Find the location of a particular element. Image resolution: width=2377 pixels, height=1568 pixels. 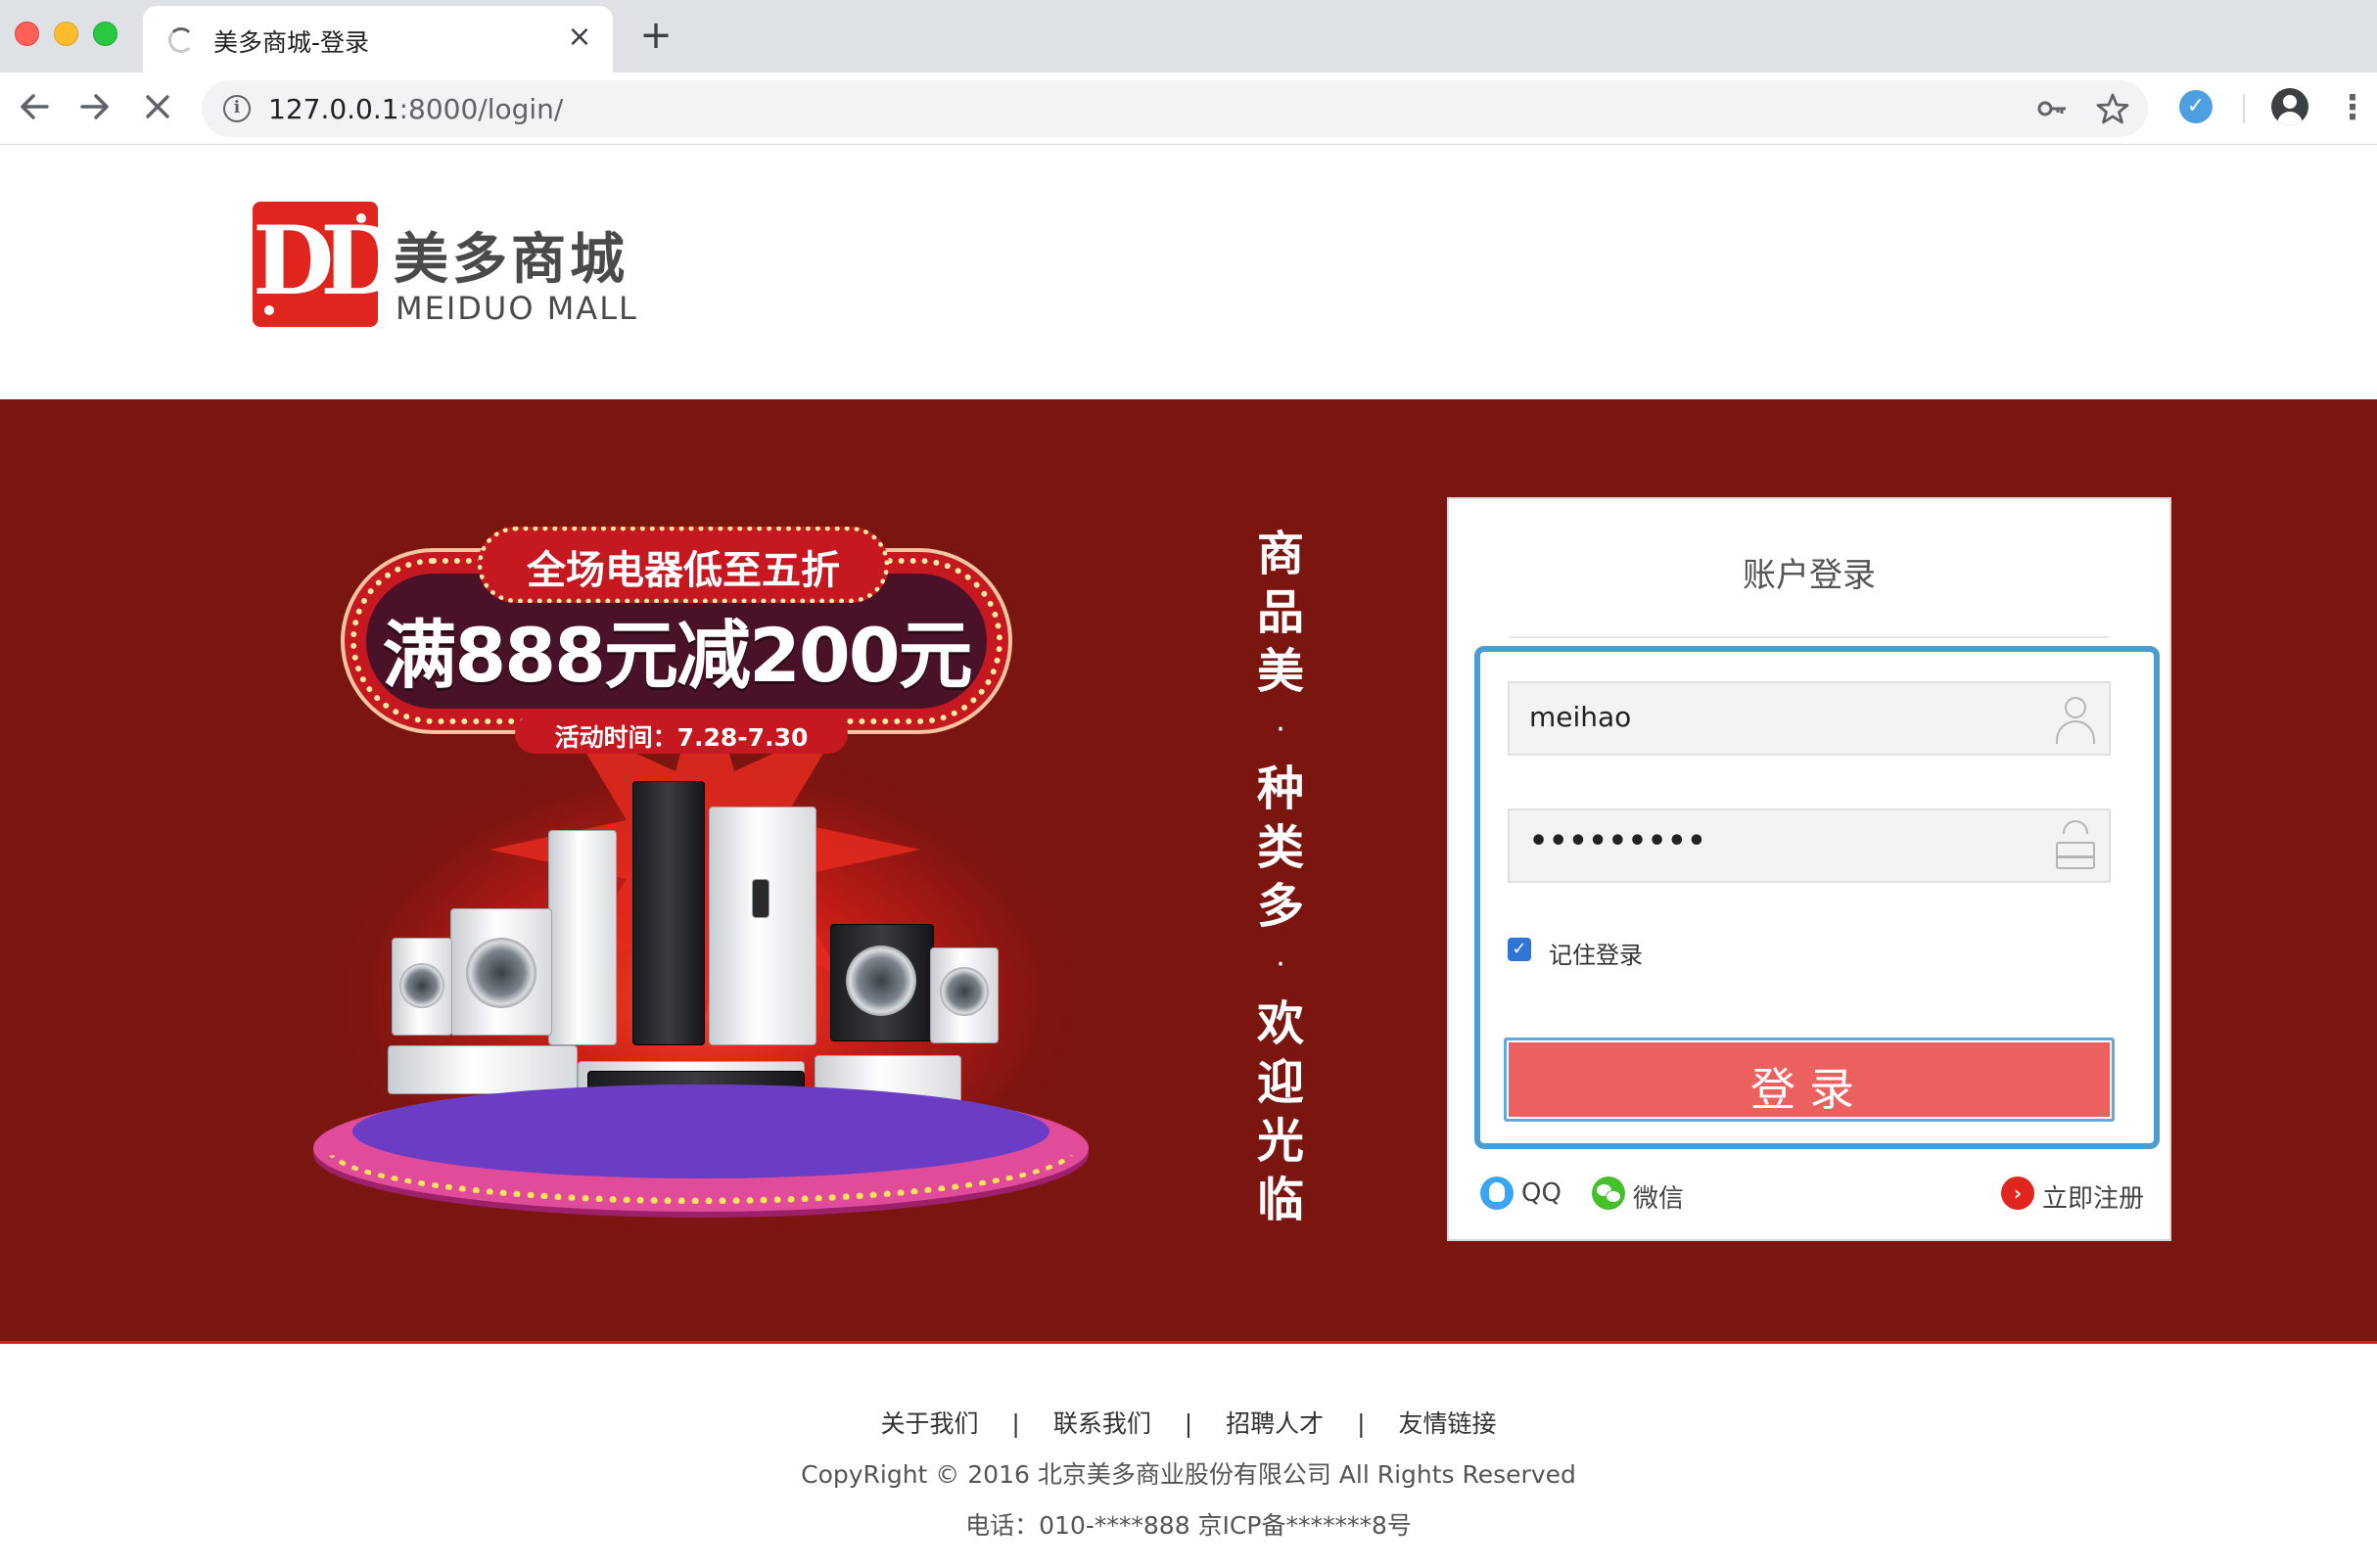

arrow-right-icon is located at coordinates (94, 106).